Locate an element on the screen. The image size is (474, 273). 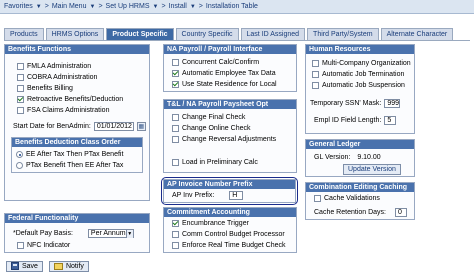
final-check-label: Change Final Check is located at coordinates (214, 117).